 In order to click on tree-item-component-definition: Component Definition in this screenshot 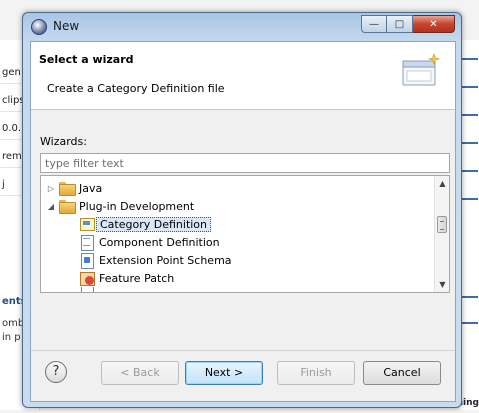, I will do `click(149, 242)`.